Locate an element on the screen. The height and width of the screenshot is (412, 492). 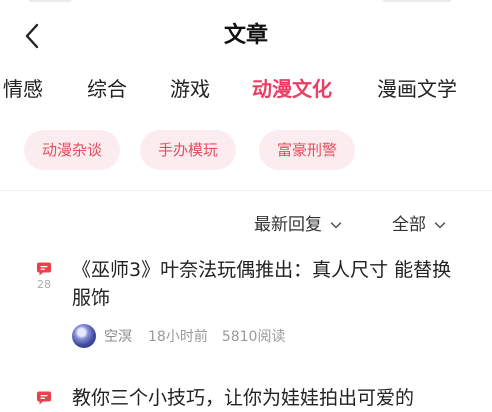
category-tabs: 情感 综合 游戏 动漫文化 漫画文学 is located at coordinates (246, 89).